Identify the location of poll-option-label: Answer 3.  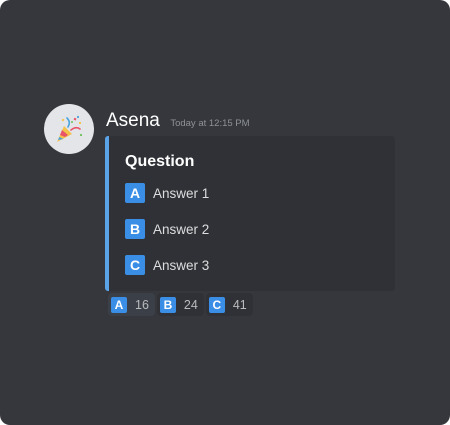
(181, 265).